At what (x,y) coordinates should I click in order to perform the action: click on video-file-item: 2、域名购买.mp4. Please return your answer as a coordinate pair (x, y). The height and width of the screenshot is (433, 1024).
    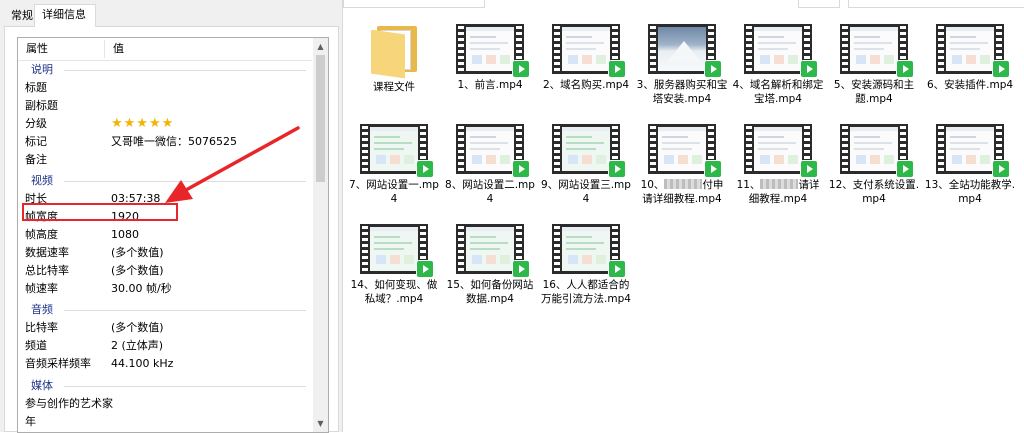
    Looking at the image, I should click on (586, 58).